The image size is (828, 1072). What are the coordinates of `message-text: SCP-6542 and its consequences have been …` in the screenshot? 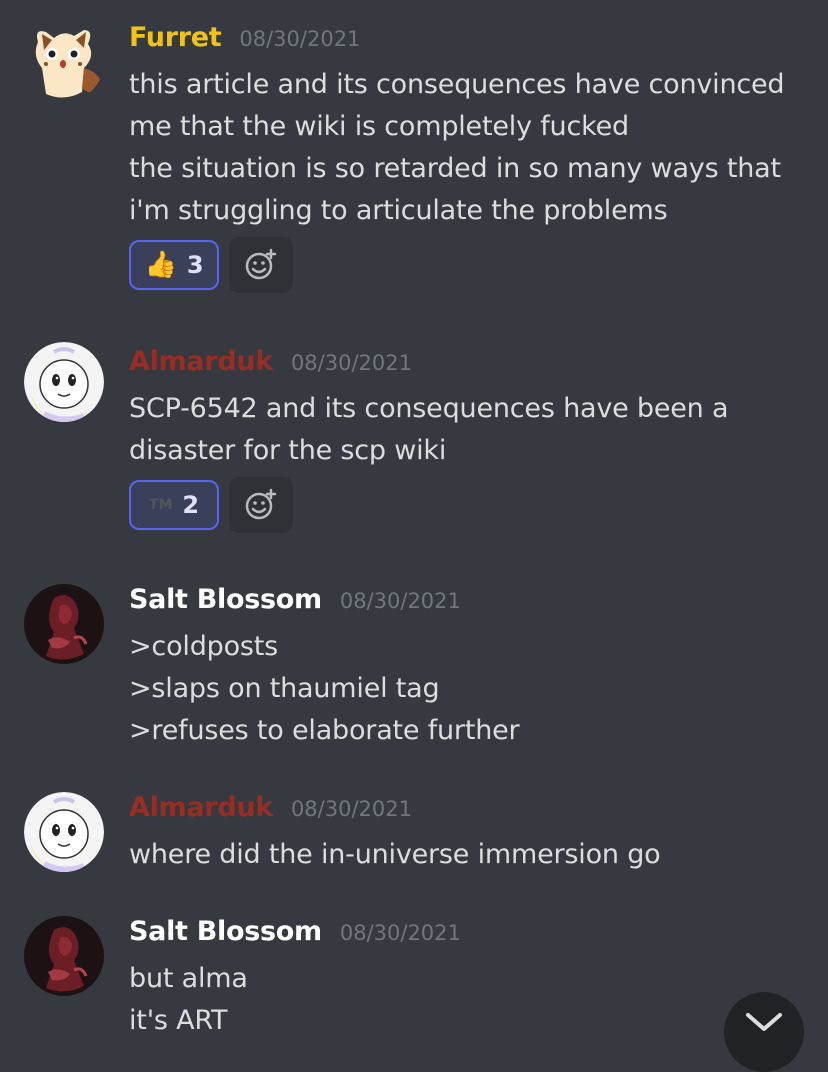 It's located at (429, 408).